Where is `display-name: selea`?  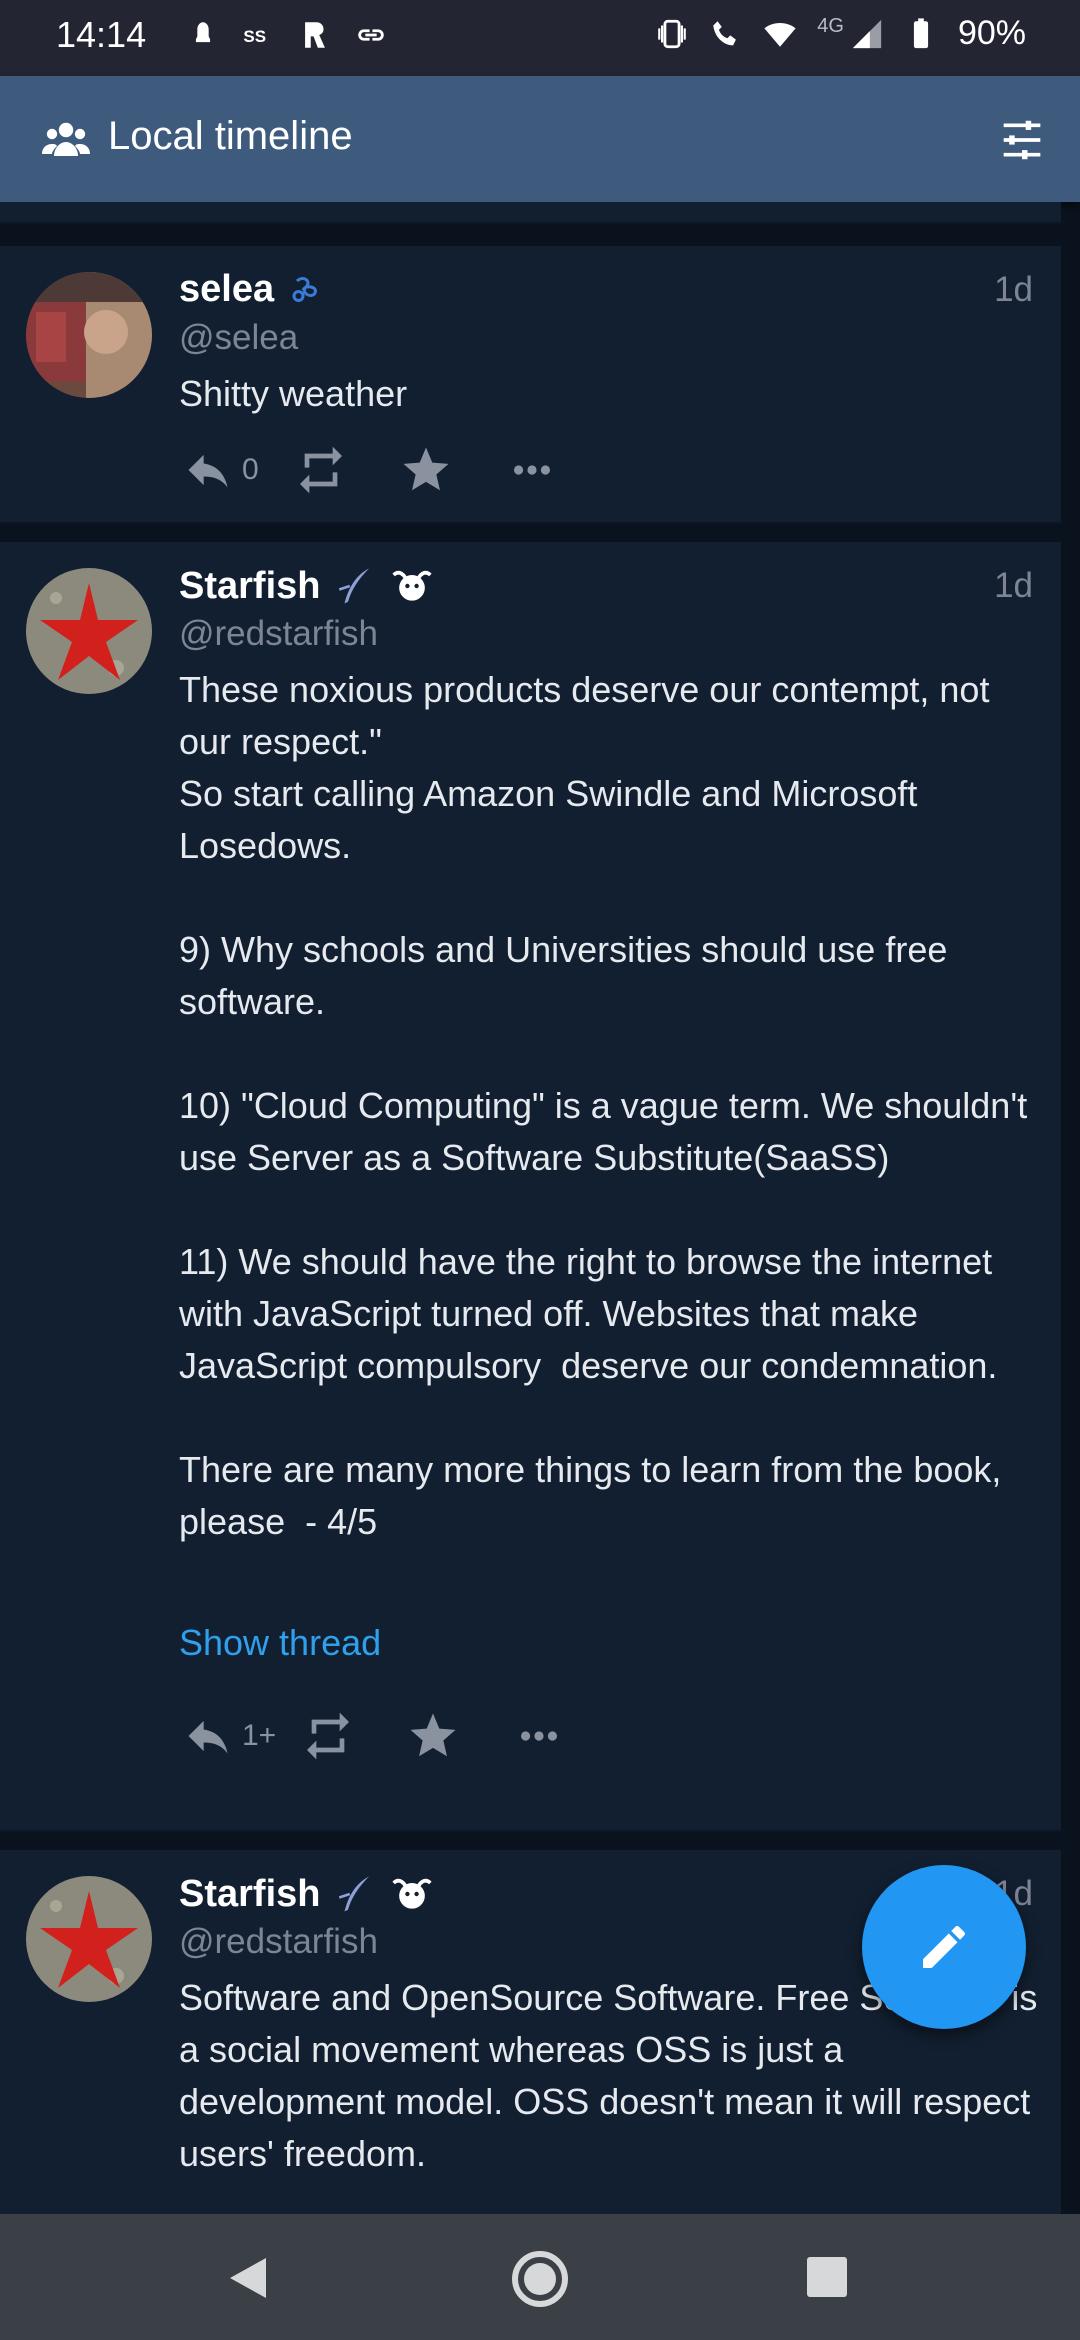
display-name: selea is located at coordinates (227, 289).